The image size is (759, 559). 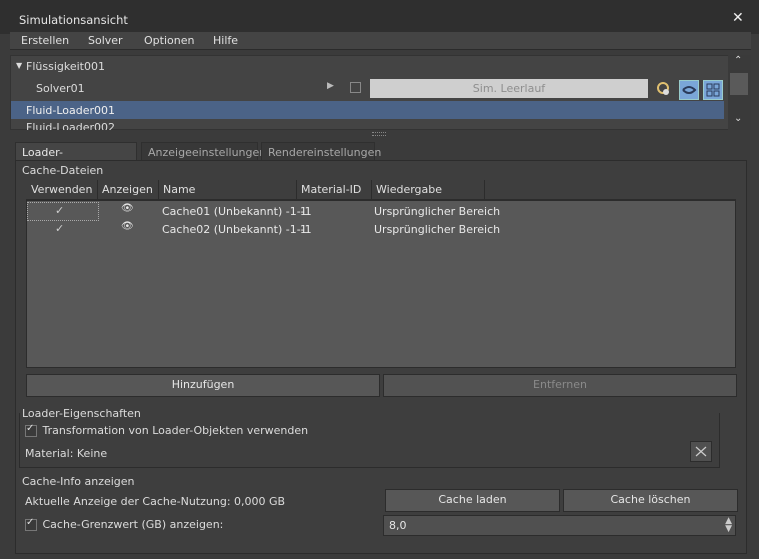 What do you see at coordinates (321, 151) in the screenshot?
I see `tab-render-settings: Rendereinstellungen` at bounding box center [321, 151].